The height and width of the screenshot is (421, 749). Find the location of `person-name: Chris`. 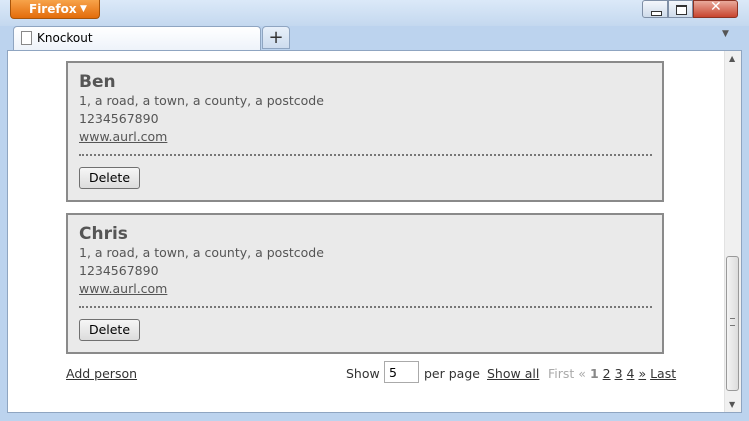

person-name: Chris is located at coordinates (103, 234).